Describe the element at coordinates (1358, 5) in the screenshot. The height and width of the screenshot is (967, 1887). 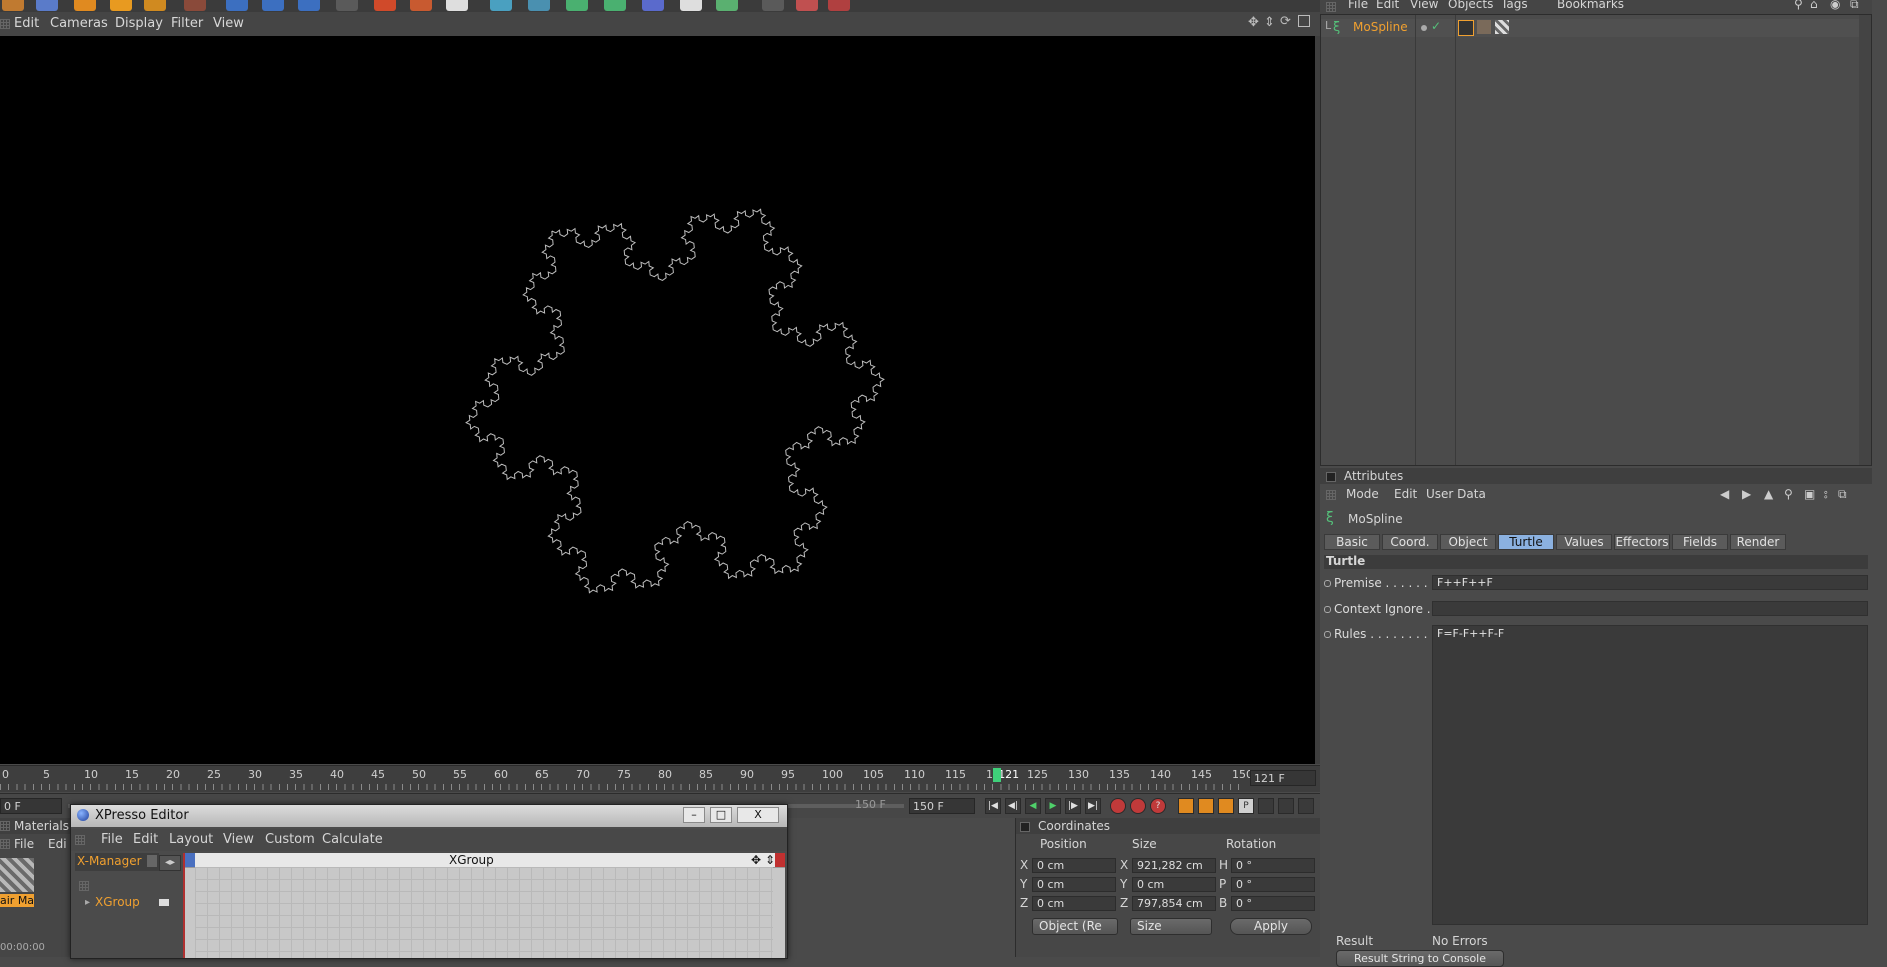
I see `objects-menu-file: File` at that location.